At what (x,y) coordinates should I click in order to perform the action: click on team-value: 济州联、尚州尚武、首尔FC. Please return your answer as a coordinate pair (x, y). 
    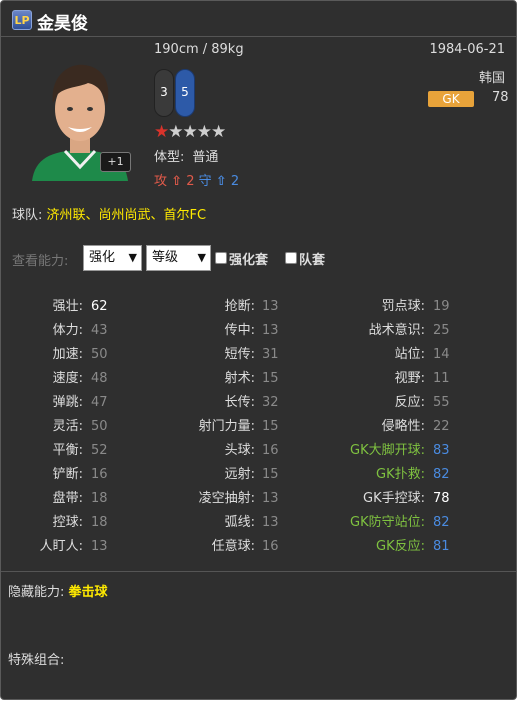
    Looking at the image, I should click on (126, 215).